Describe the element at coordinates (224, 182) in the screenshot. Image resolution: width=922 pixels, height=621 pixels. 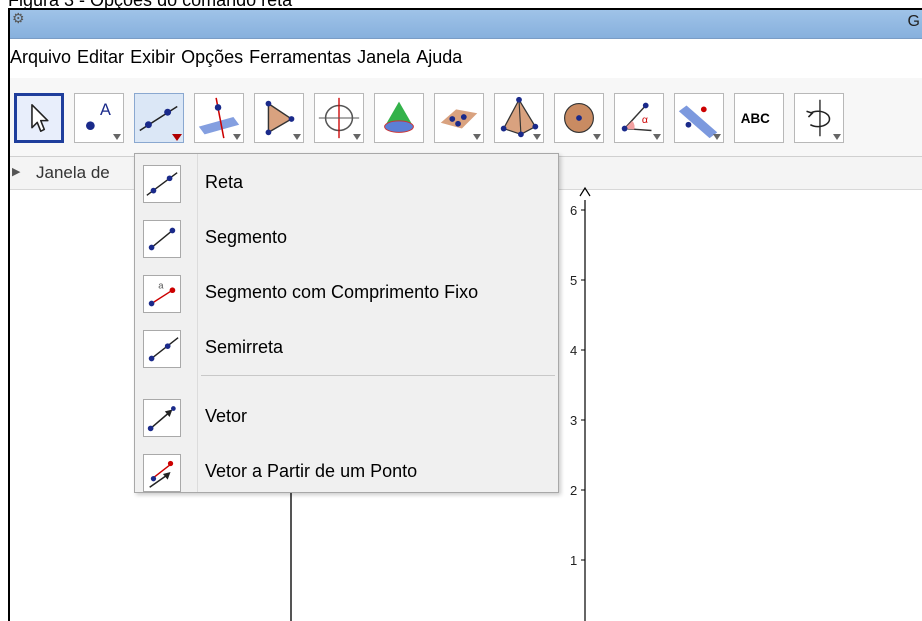
I see `dropdown-item-label: Reta` at that location.